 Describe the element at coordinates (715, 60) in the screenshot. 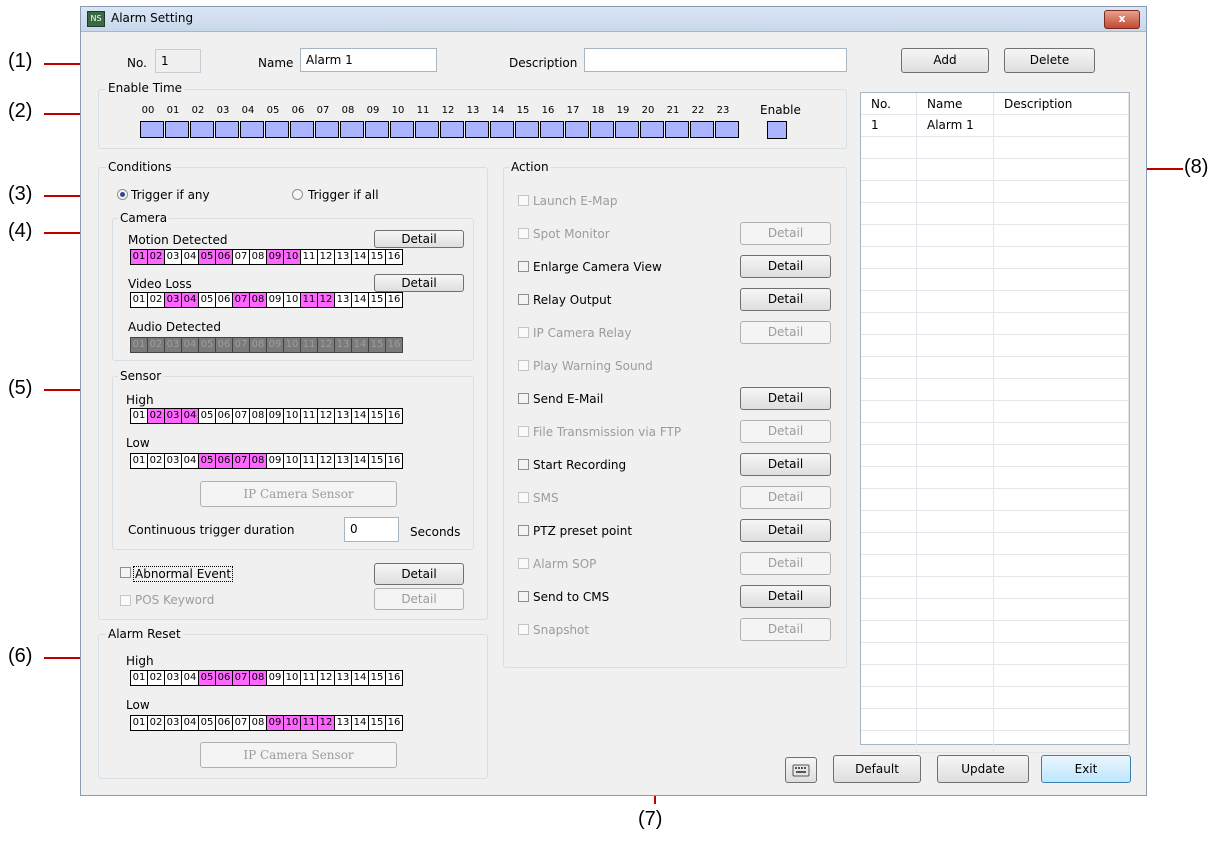

I see `description-field` at that location.